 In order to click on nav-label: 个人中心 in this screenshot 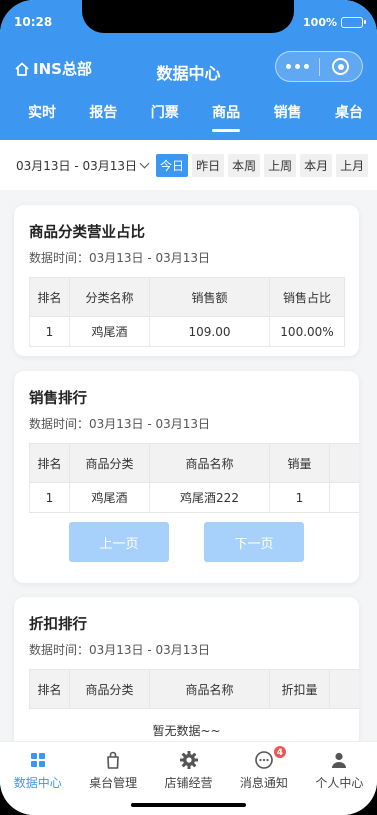, I will do `click(339, 783)`.